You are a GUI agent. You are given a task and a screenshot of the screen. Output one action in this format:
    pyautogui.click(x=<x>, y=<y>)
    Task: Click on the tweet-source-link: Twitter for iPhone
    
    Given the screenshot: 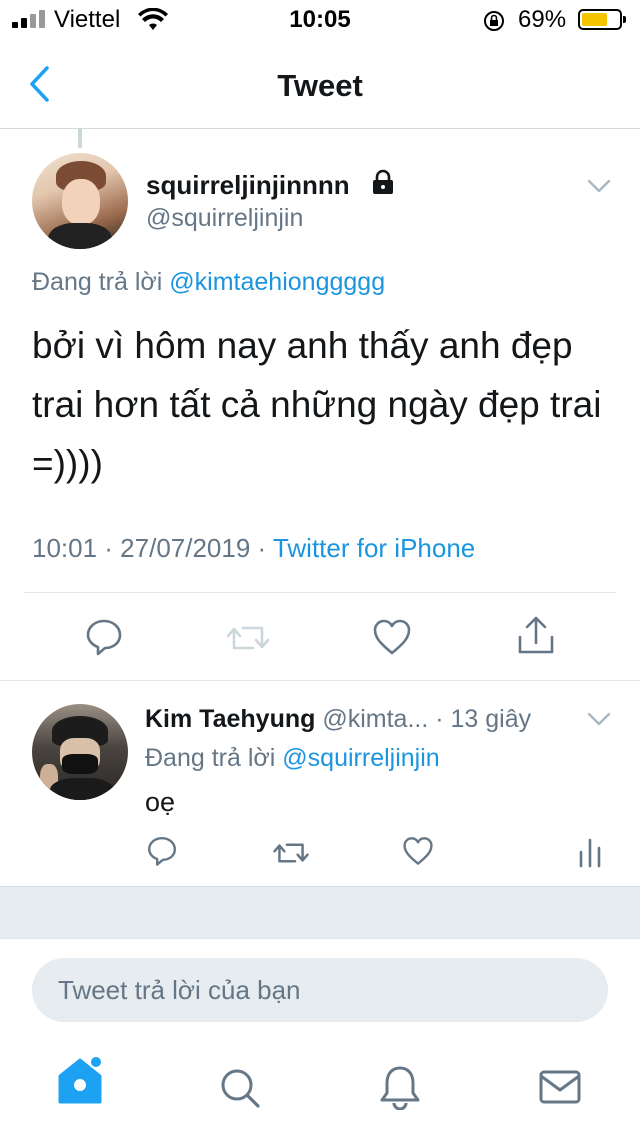 What is the action you would take?
    pyautogui.click(x=374, y=548)
    